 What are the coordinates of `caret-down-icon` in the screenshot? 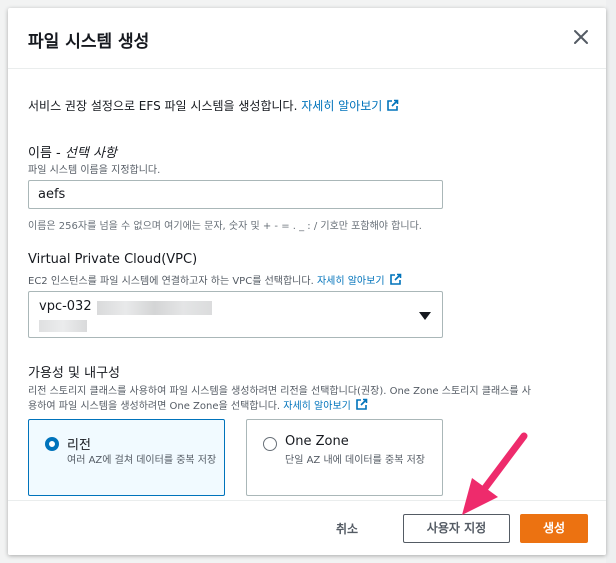 It's located at (425, 316).